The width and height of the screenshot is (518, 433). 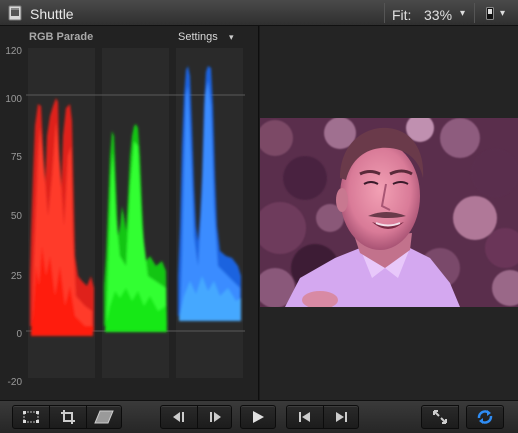 I want to click on fullscreen-button, so click(x=440, y=417).